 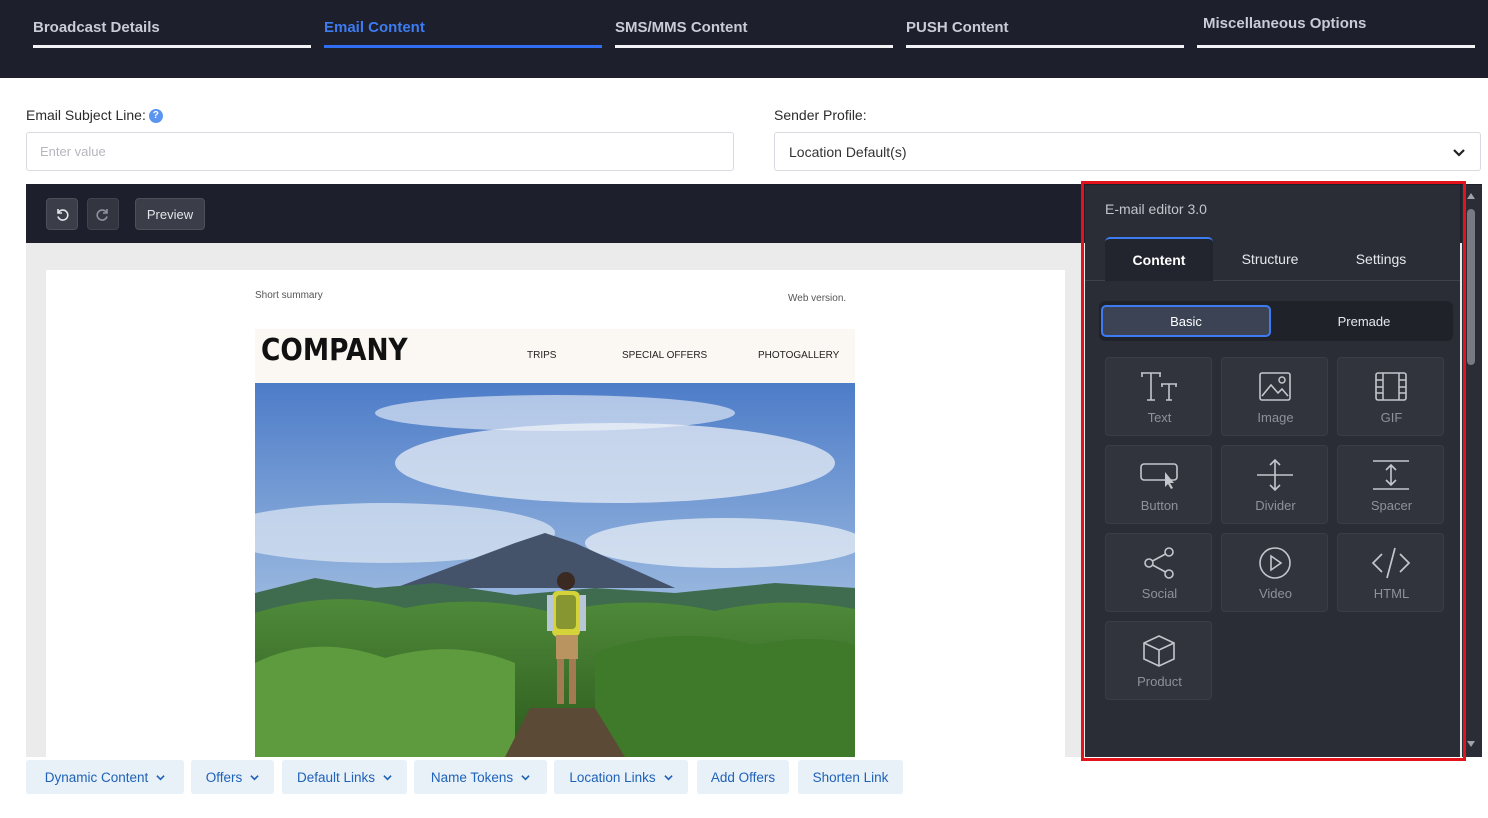 I want to click on name-tokens-dropdown: Name Tokens, so click(x=480, y=777).